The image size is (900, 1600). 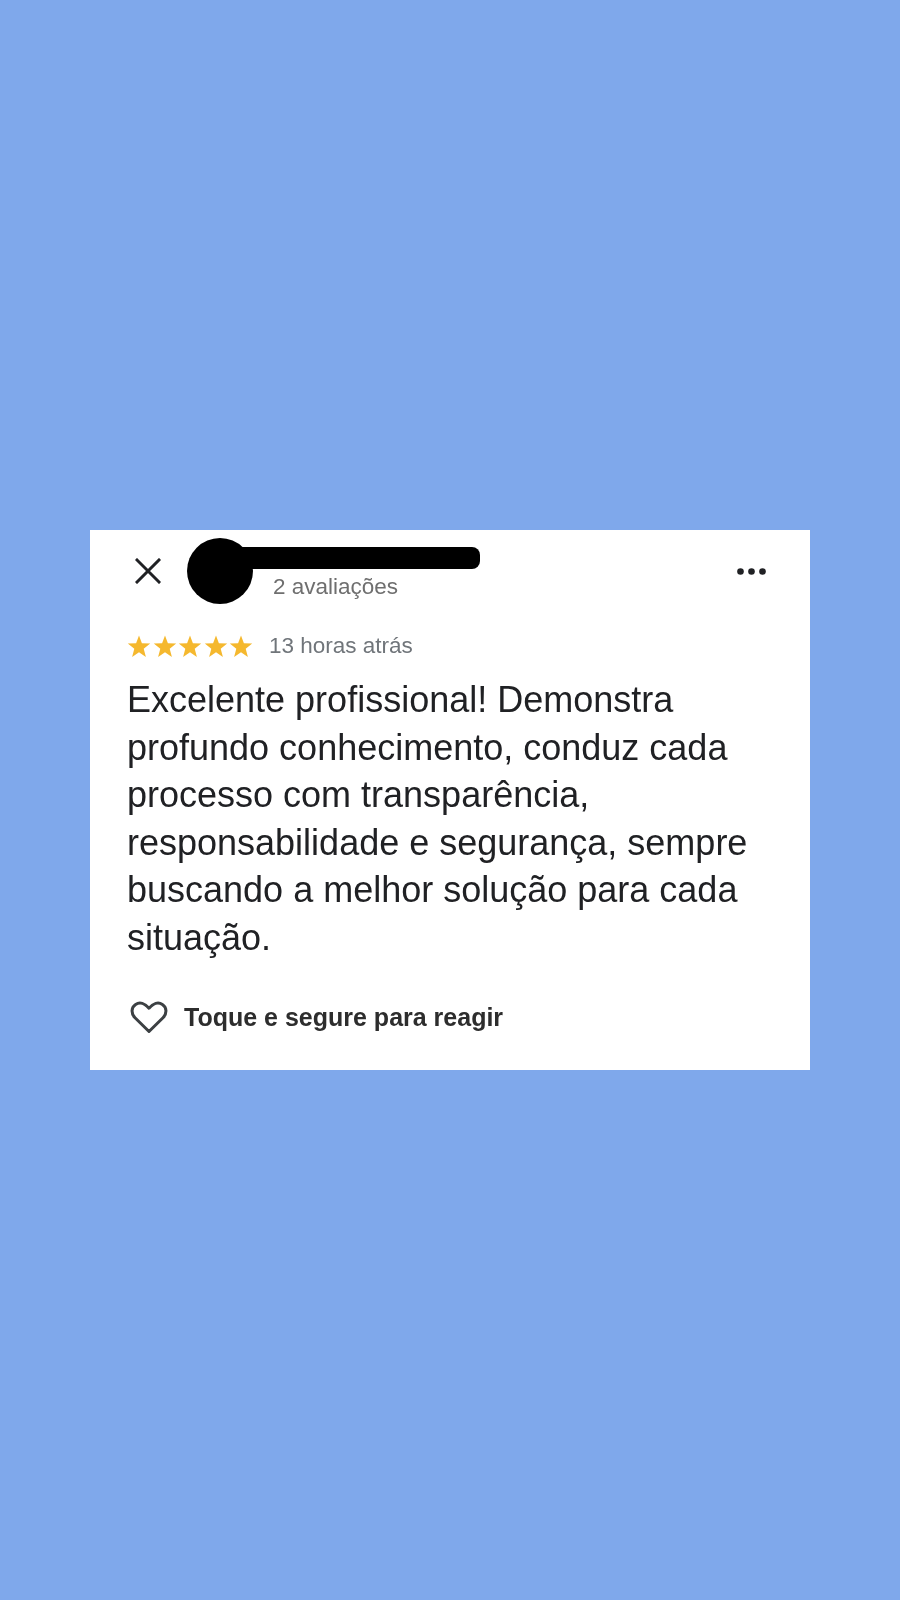 I want to click on reaction-hint: Toque e segure para reagir, so click(x=344, y=1017).